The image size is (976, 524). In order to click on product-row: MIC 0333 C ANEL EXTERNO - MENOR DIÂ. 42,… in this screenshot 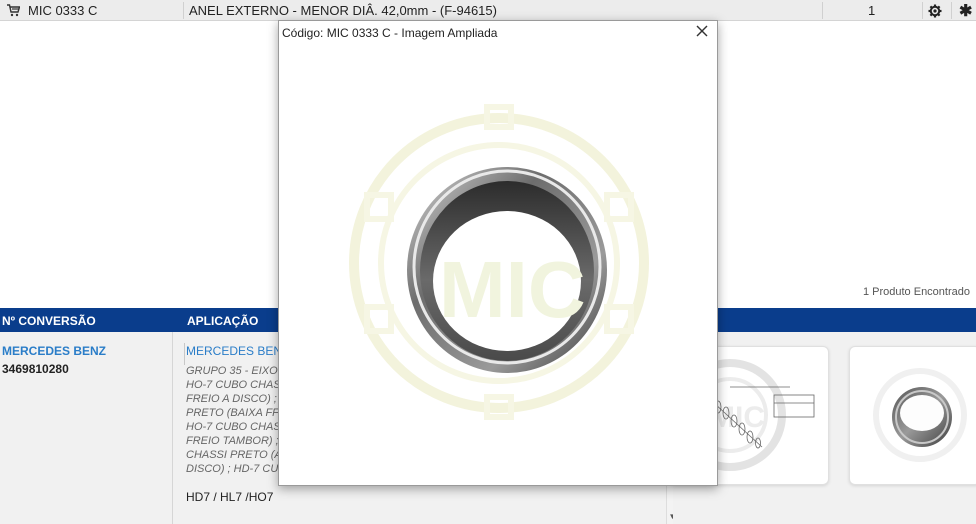, I will do `click(488, 10)`.